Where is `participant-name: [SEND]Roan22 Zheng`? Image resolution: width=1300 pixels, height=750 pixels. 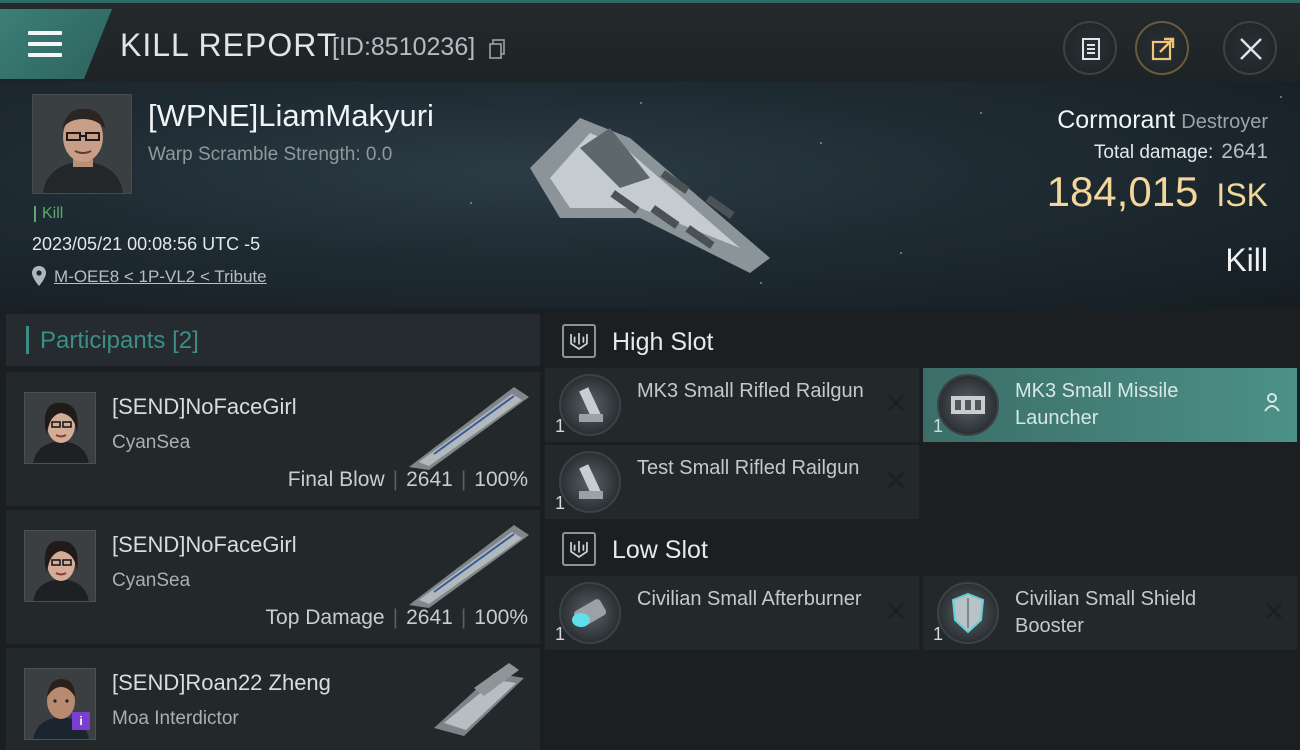 participant-name: [SEND]Roan22 Zheng is located at coordinates (221, 683).